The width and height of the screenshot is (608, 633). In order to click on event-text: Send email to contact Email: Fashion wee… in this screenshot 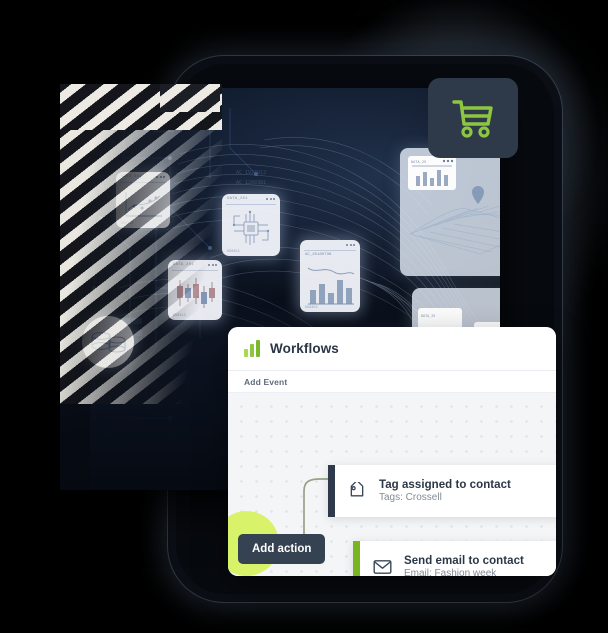, I will do `click(464, 565)`.